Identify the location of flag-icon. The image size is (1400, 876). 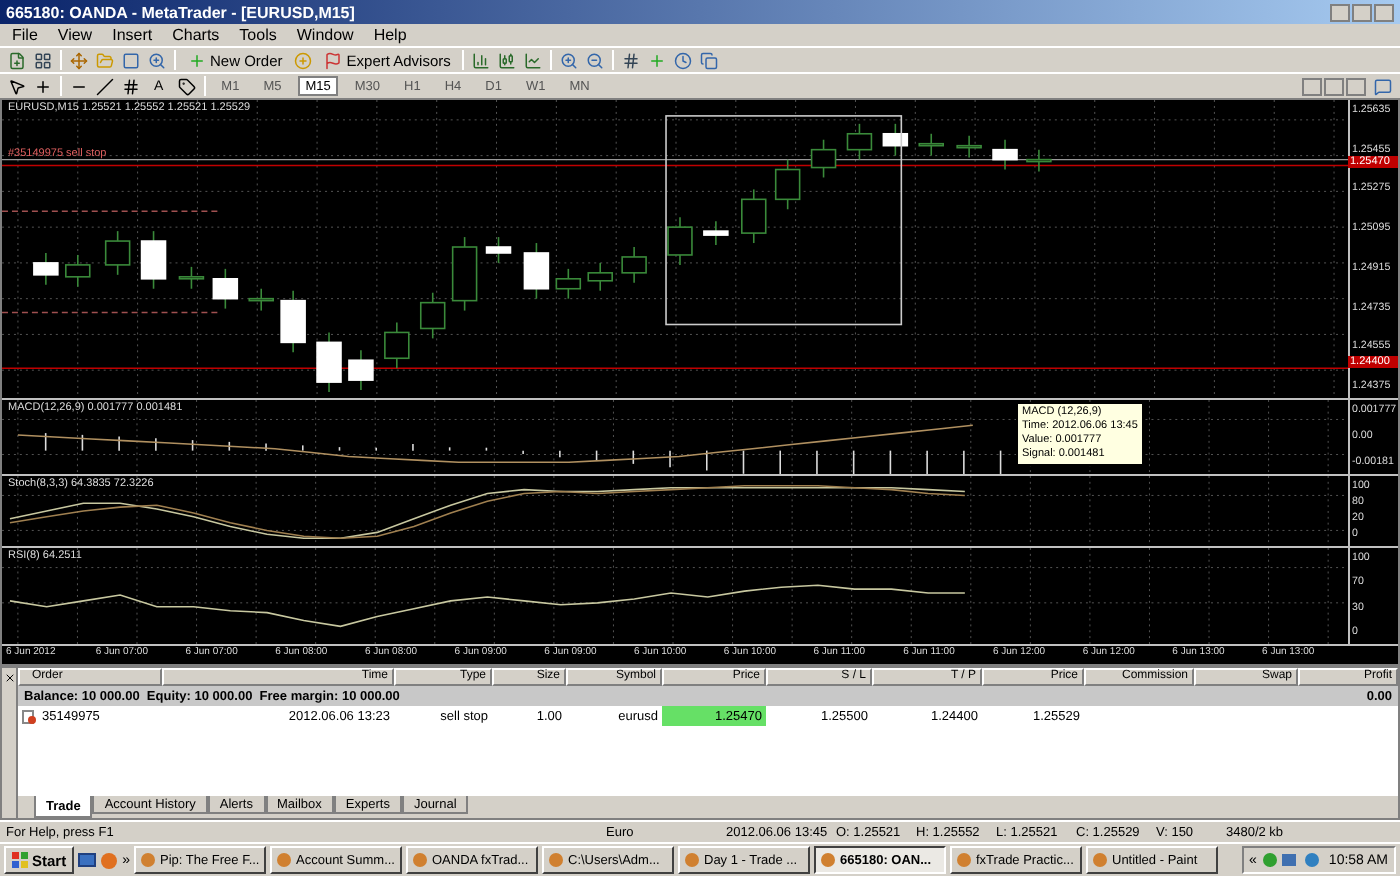
(333, 60).